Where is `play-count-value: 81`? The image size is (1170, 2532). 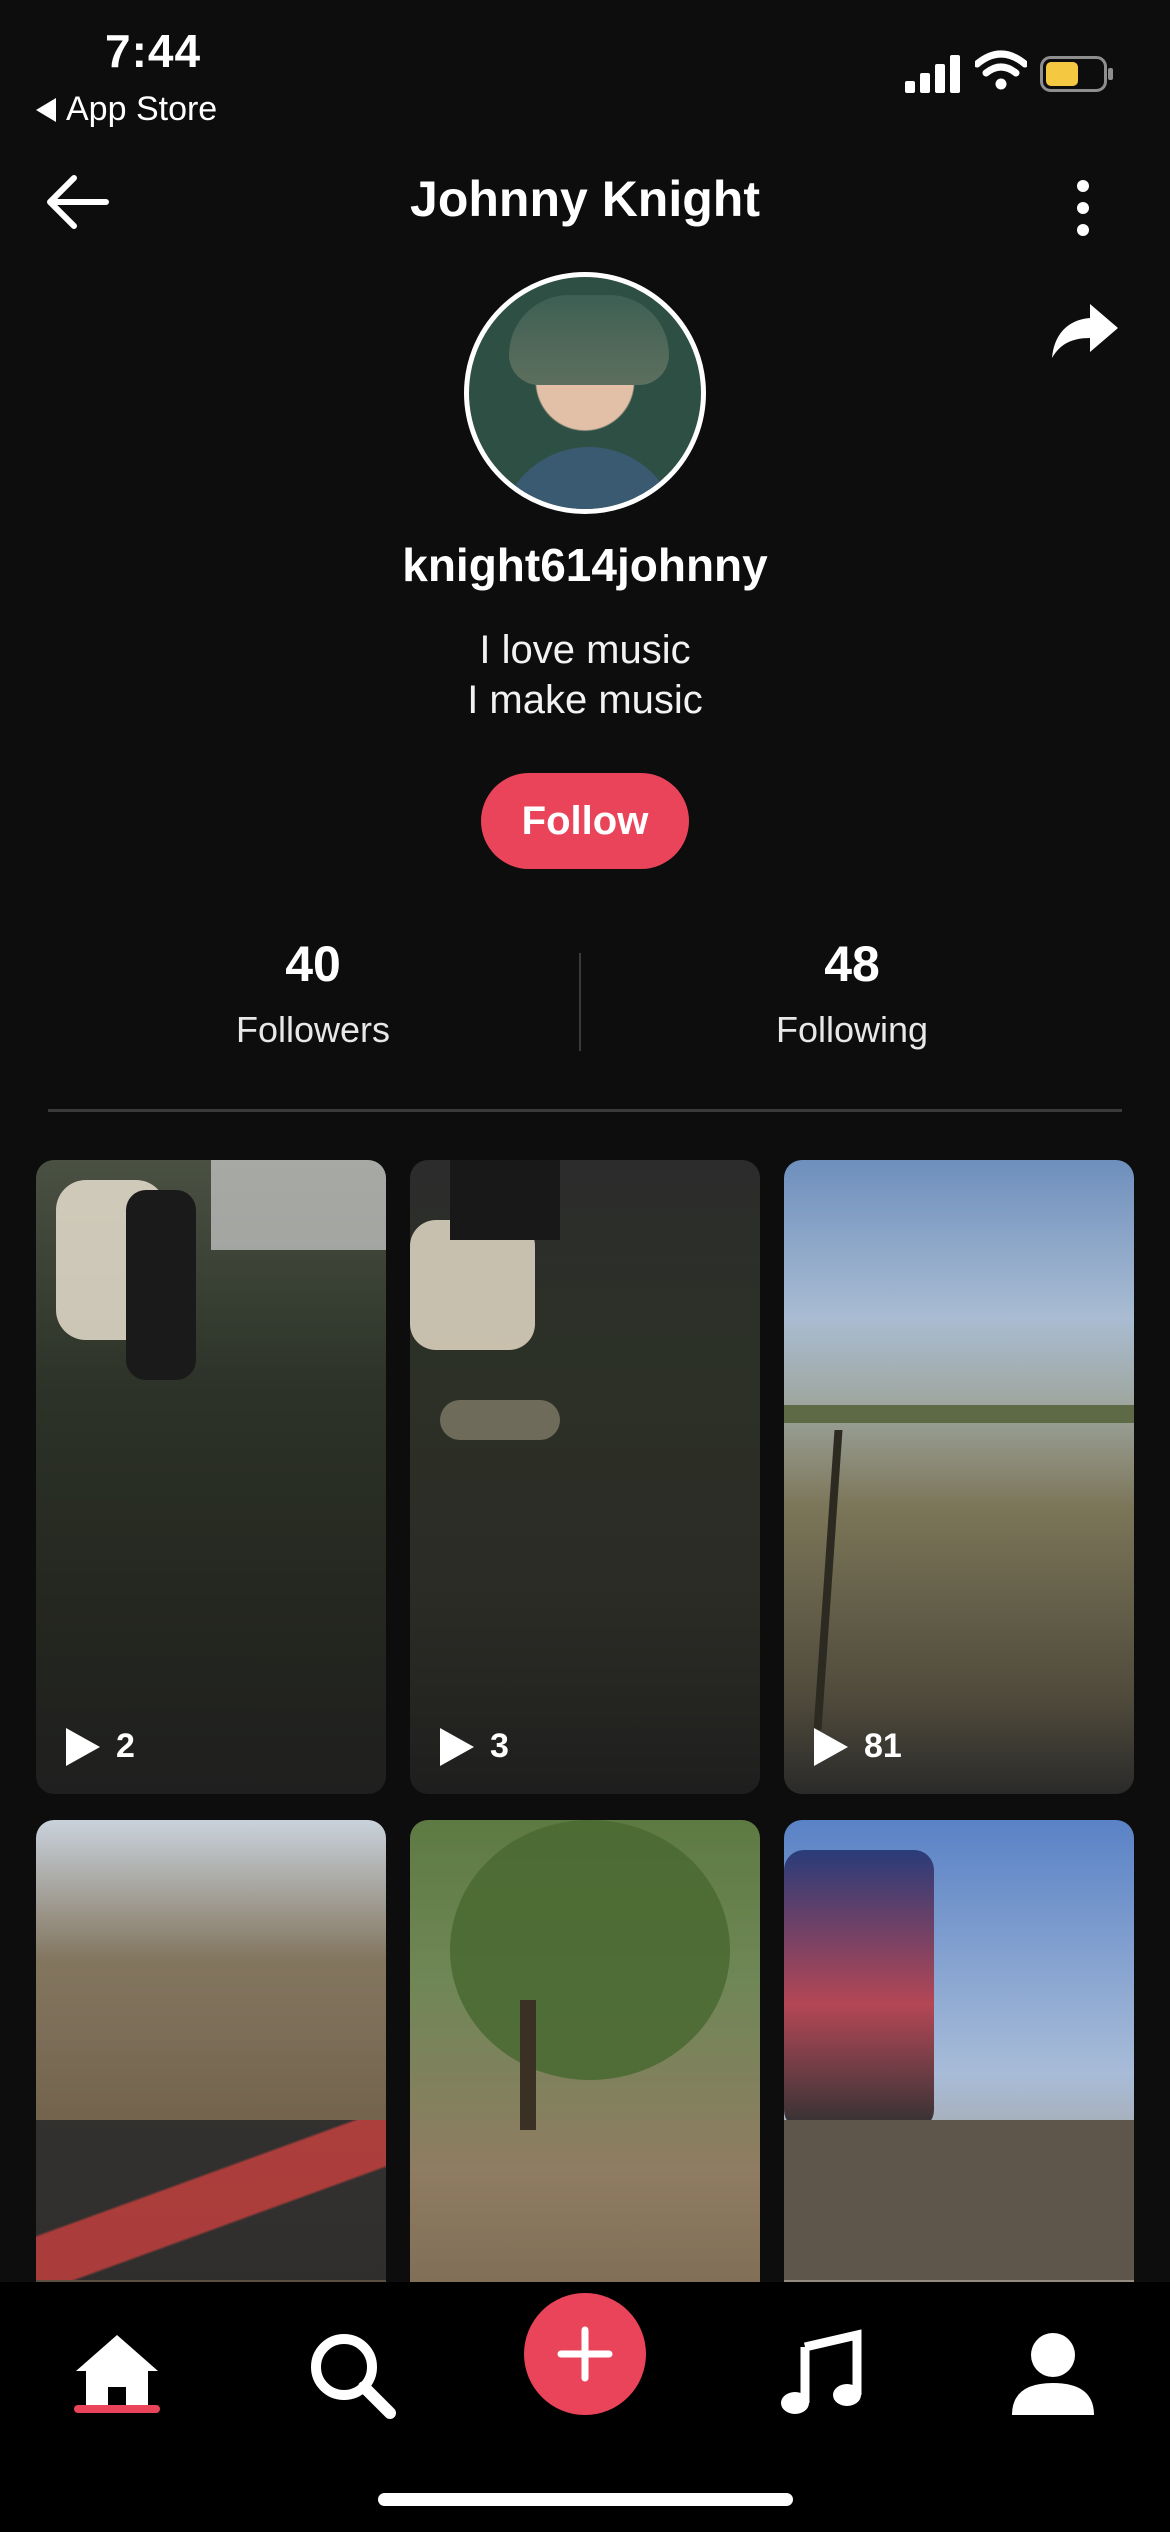 play-count-value: 81 is located at coordinates (883, 1746).